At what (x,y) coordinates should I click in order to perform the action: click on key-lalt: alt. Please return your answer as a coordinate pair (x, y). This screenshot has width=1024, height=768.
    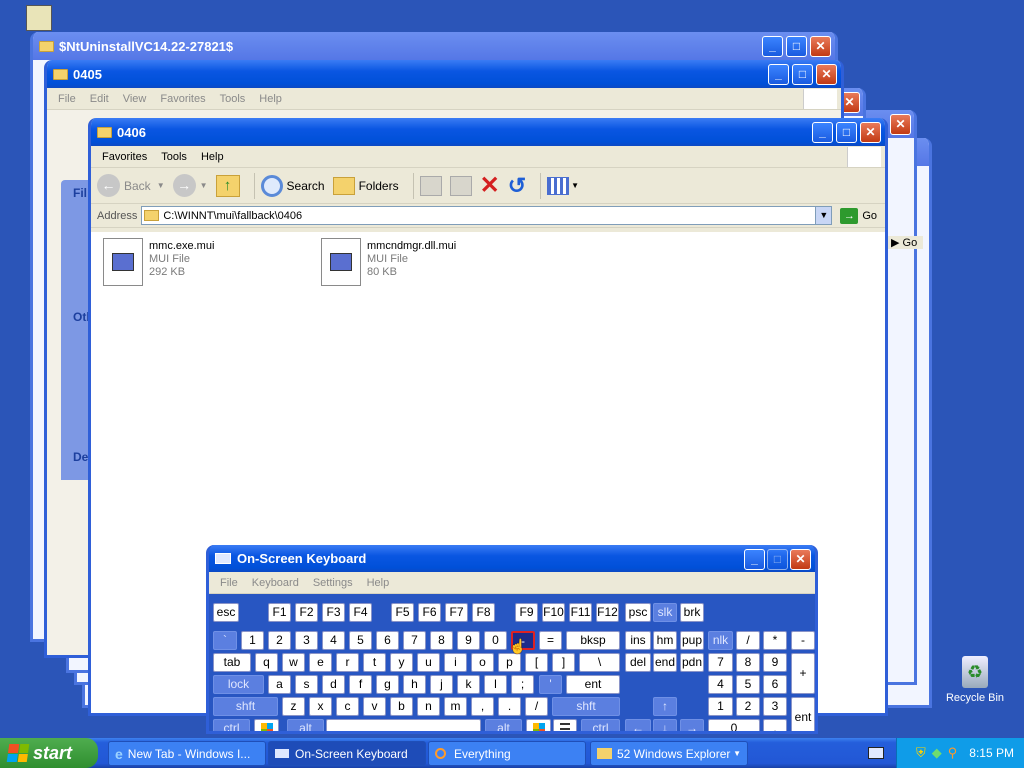
    Looking at the image, I should click on (305, 725).